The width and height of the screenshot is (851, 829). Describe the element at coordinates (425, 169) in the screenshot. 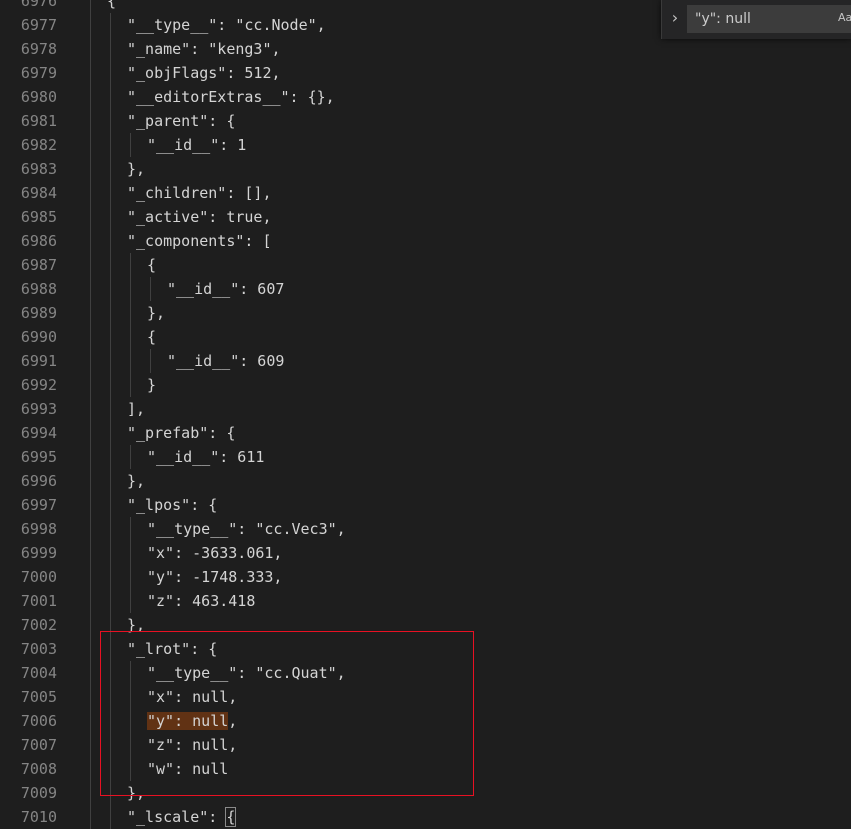

I see `code-line: 6983},` at that location.